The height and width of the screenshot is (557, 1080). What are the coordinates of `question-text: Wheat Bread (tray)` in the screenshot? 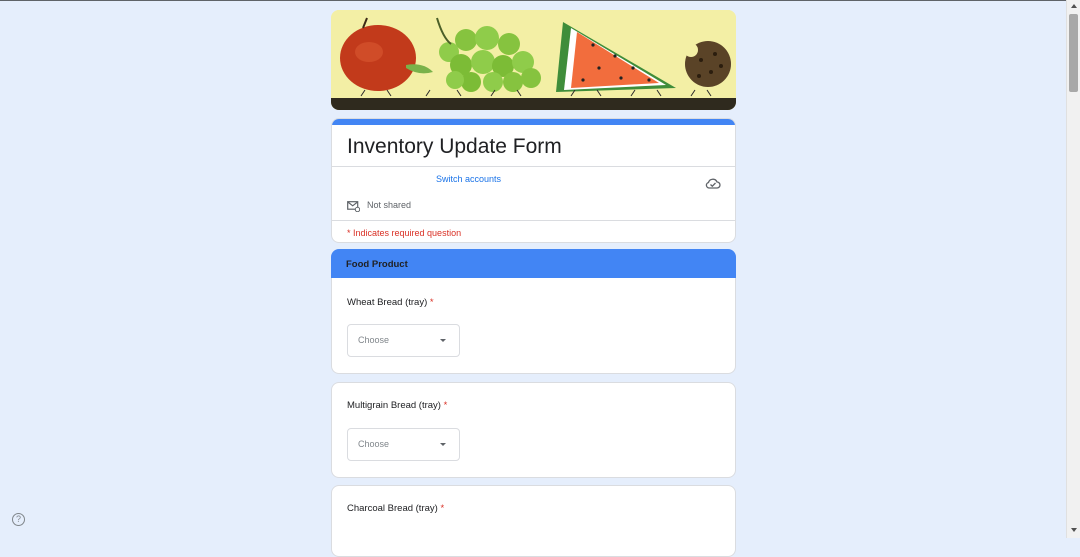 It's located at (387, 302).